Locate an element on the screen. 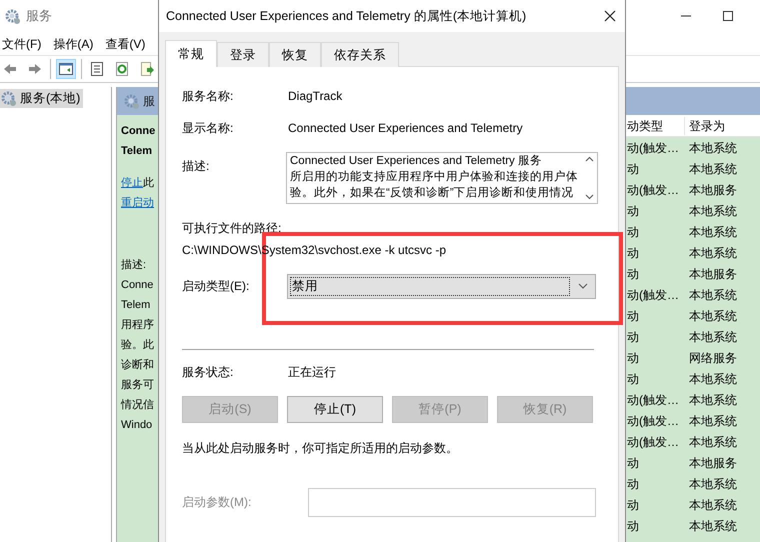 This screenshot has height=542, width=760. description-label: 描述: is located at coordinates (133, 265).